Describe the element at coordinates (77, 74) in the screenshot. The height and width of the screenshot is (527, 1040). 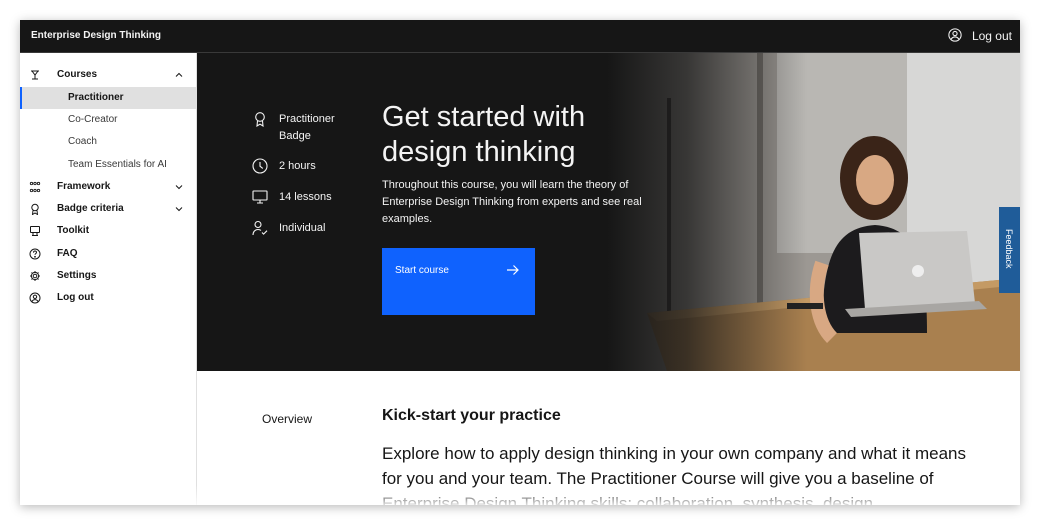
I see `sidebar-item-label: Courses` at that location.